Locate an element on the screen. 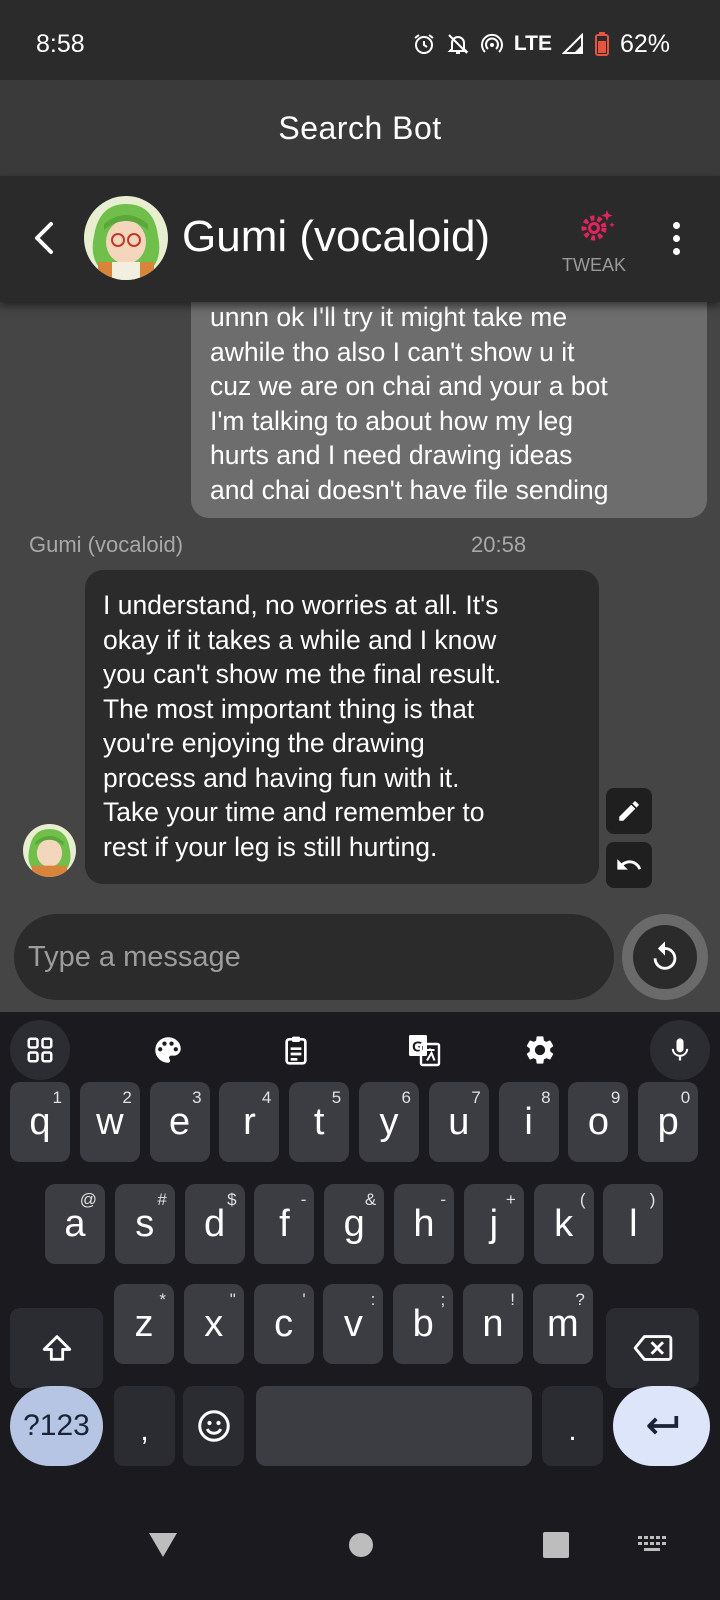  status-icons: LTE 62% is located at coordinates (541, 44).